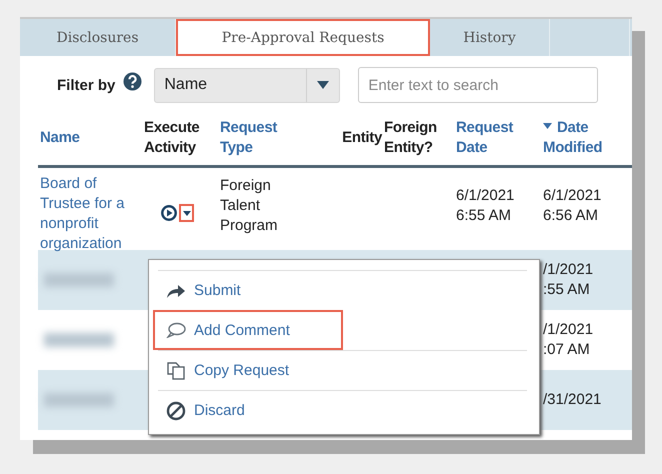 This screenshot has width=662, height=474. What do you see at coordinates (249, 138) in the screenshot?
I see `column-header-link: Request Type` at bounding box center [249, 138].